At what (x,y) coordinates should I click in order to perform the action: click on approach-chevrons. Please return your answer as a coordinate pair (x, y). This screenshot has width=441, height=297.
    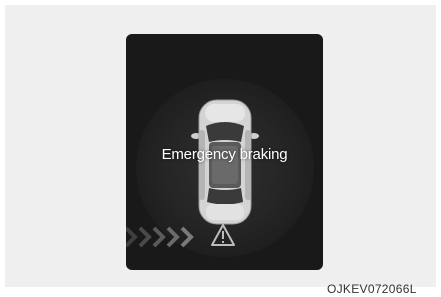
    Looking at the image, I should click on (160, 237).